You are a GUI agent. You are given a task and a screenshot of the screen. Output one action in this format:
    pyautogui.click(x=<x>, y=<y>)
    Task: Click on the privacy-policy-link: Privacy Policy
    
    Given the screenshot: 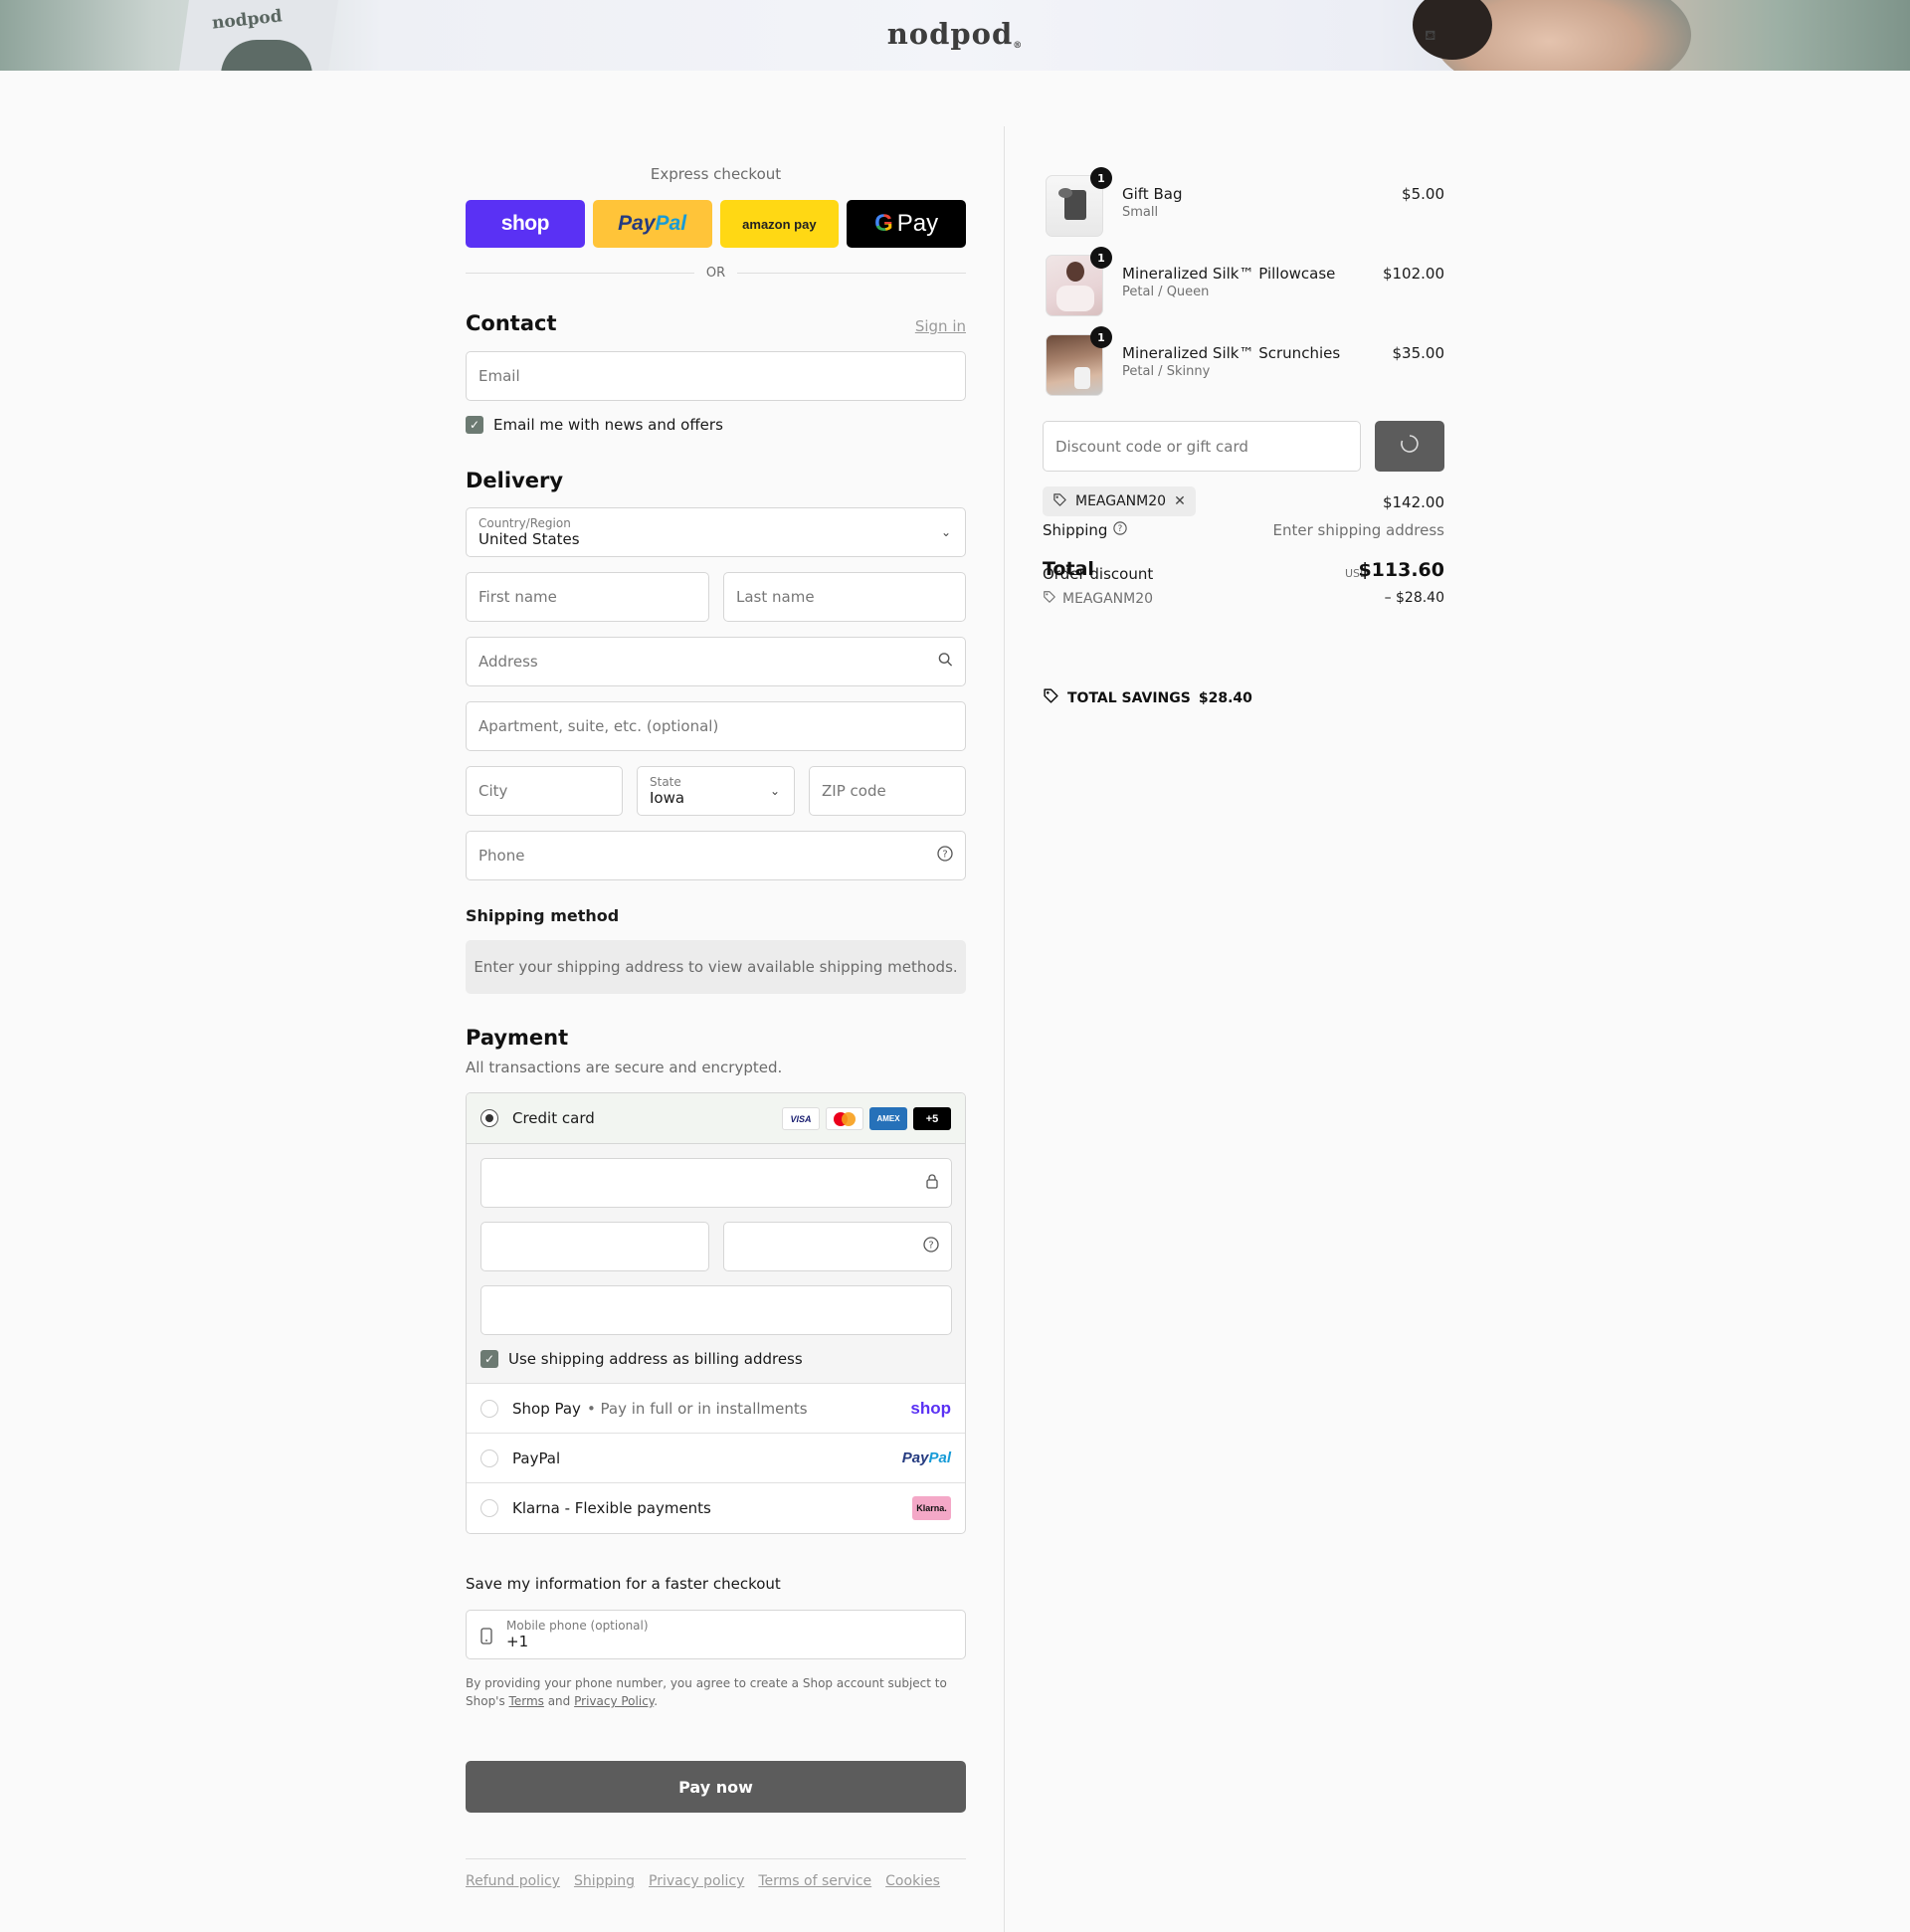 What is the action you would take?
    pyautogui.click(x=614, y=1701)
    